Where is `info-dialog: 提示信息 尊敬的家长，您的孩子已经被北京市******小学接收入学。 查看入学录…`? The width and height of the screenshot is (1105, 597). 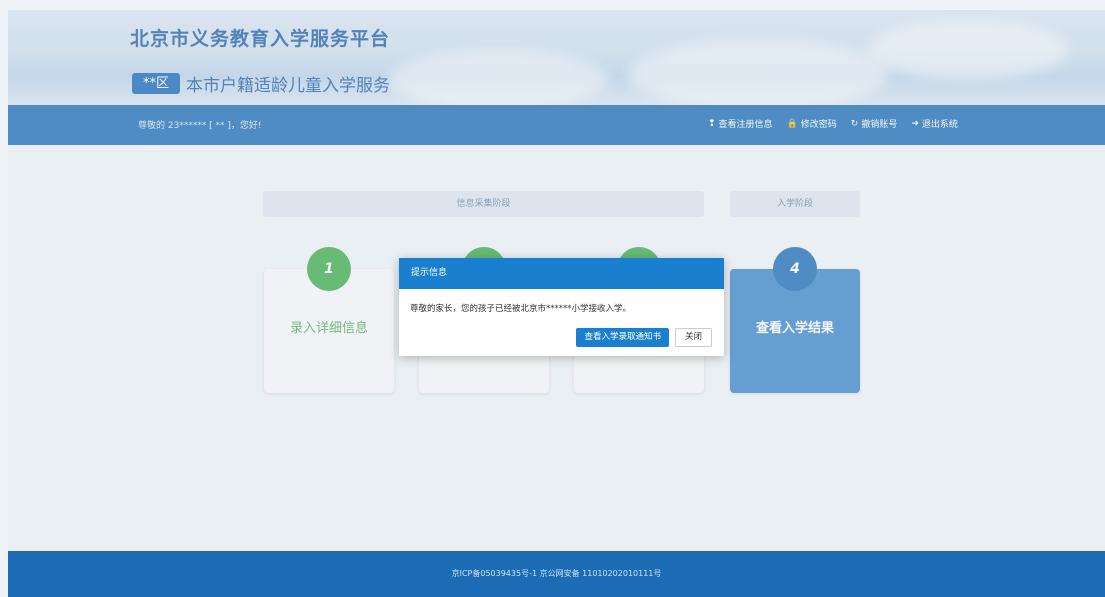
info-dialog: 提示信息 尊敬的家长，您的孩子已经被北京市******小学接收入学。 查看入学录… is located at coordinates (561, 307).